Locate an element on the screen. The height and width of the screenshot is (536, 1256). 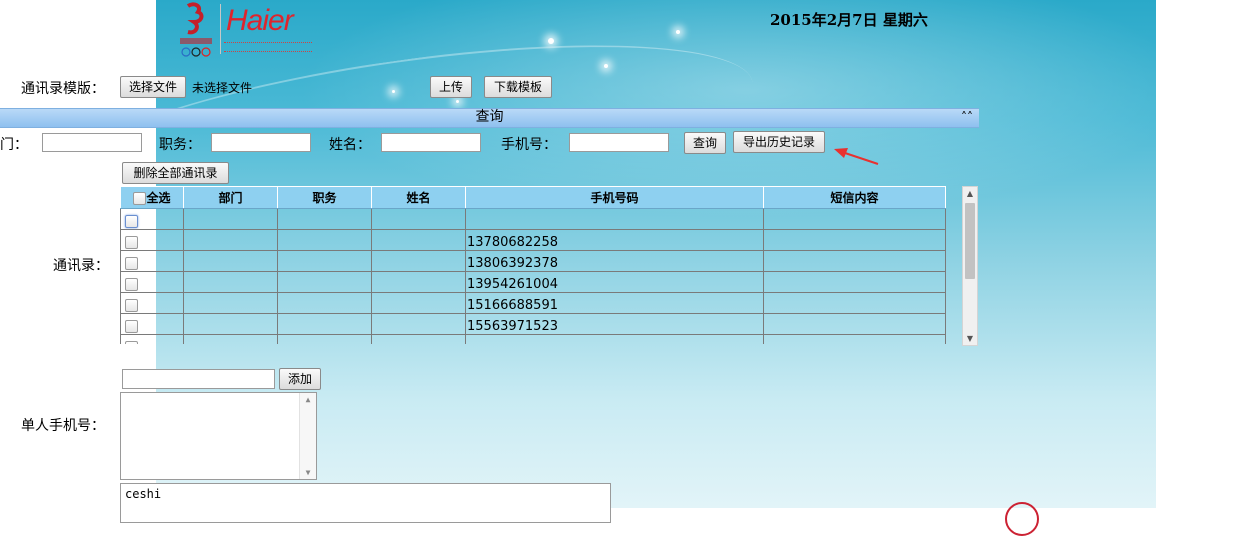
phone-cell: 15563971523 is located at coordinates (614, 324).